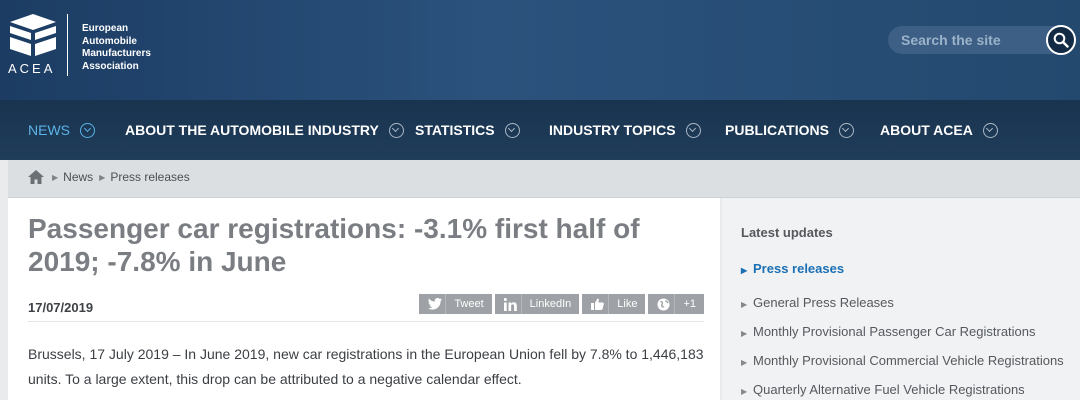  Describe the element at coordinates (511, 304) in the screenshot. I see `linkedin-icon` at that location.